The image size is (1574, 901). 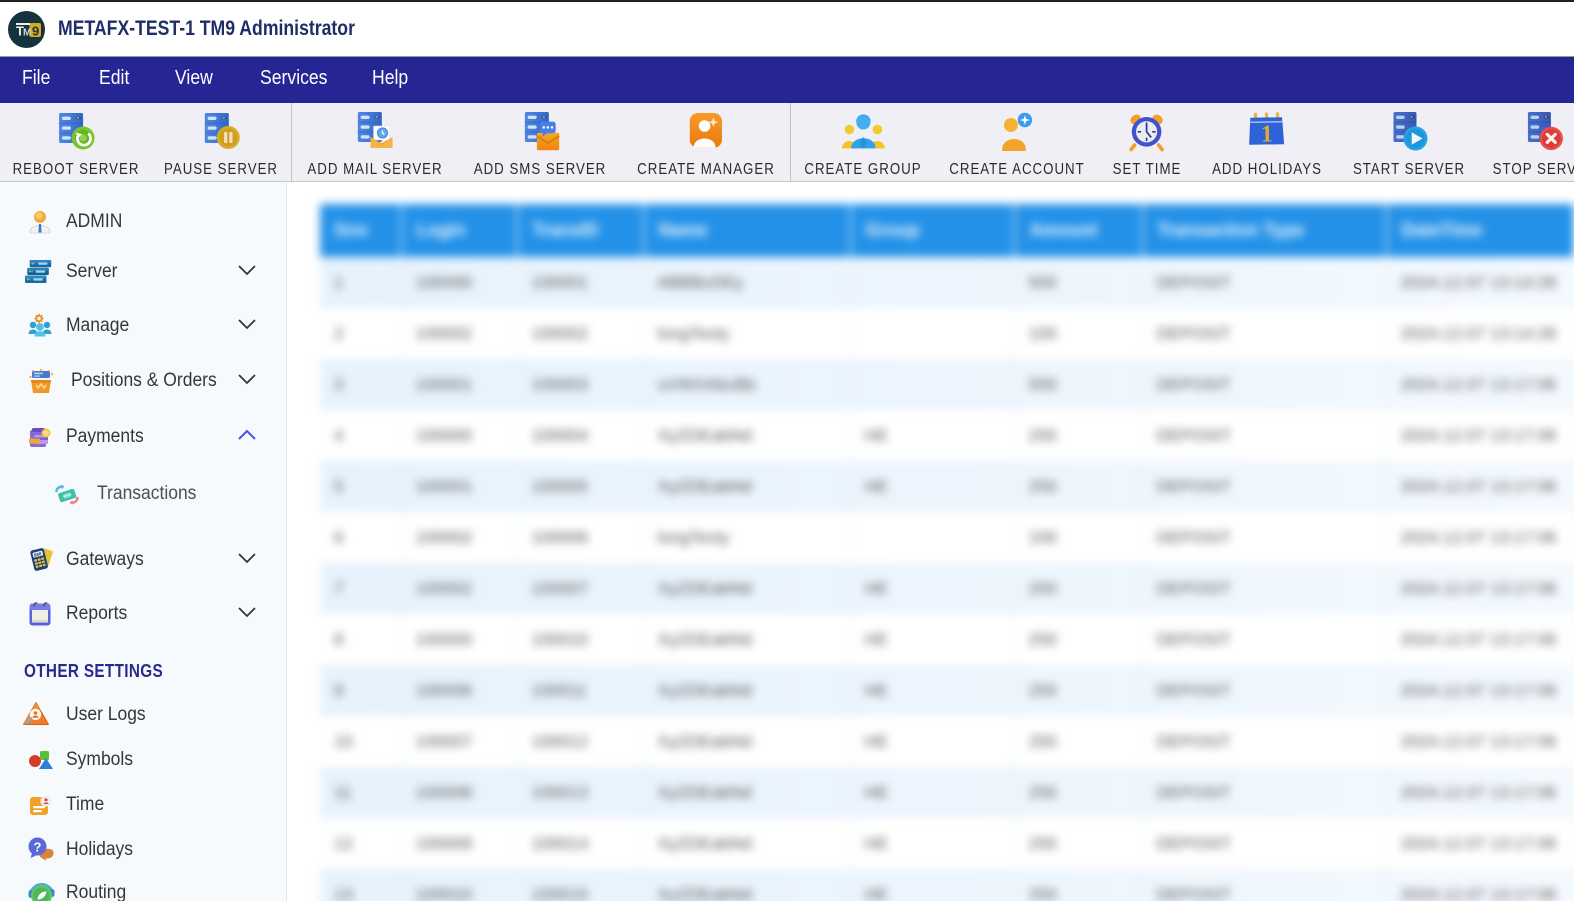 What do you see at coordinates (35, 31) in the screenshot?
I see `svg-text: 9` at bounding box center [35, 31].